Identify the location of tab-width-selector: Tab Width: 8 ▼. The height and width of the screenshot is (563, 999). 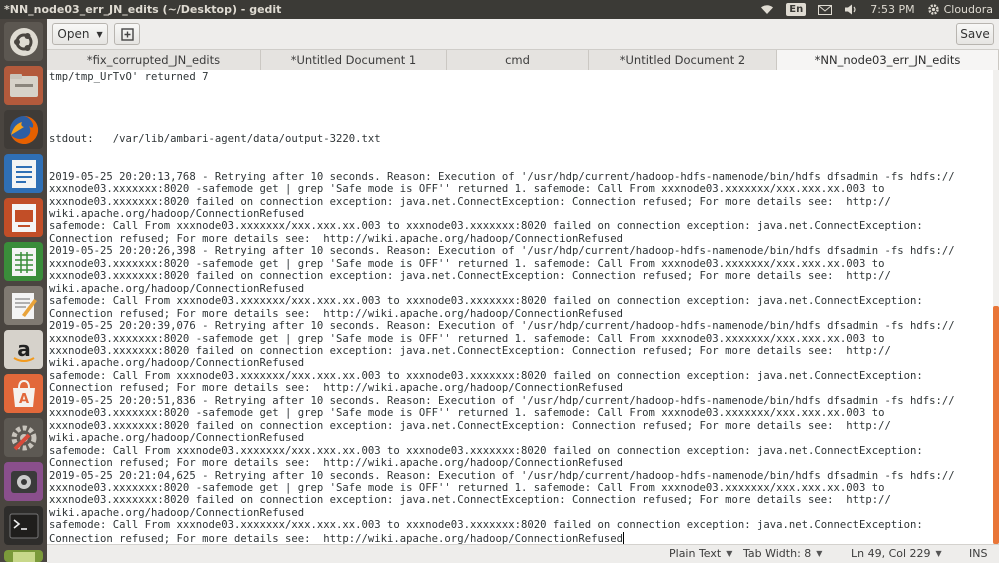
(782, 553).